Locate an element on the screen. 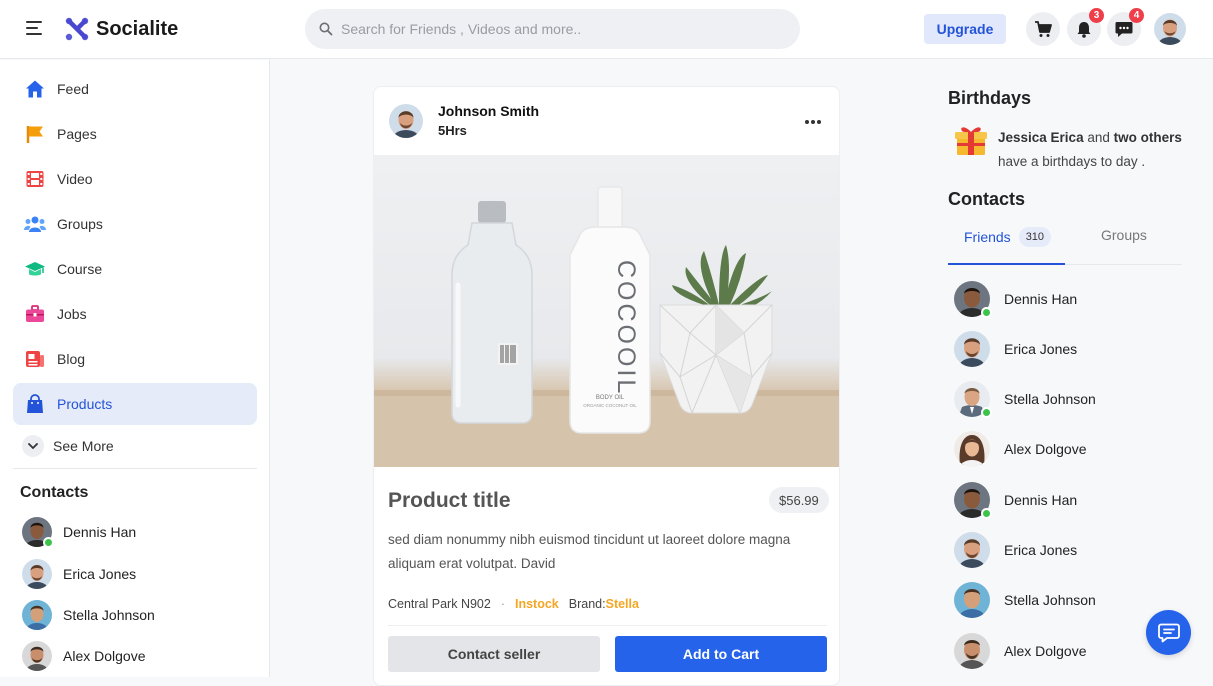  app-name: Socialite is located at coordinates (137, 28).